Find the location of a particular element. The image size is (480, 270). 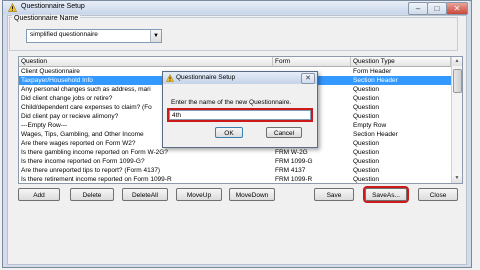

app-warning-icon is located at coordinates (12, 7).